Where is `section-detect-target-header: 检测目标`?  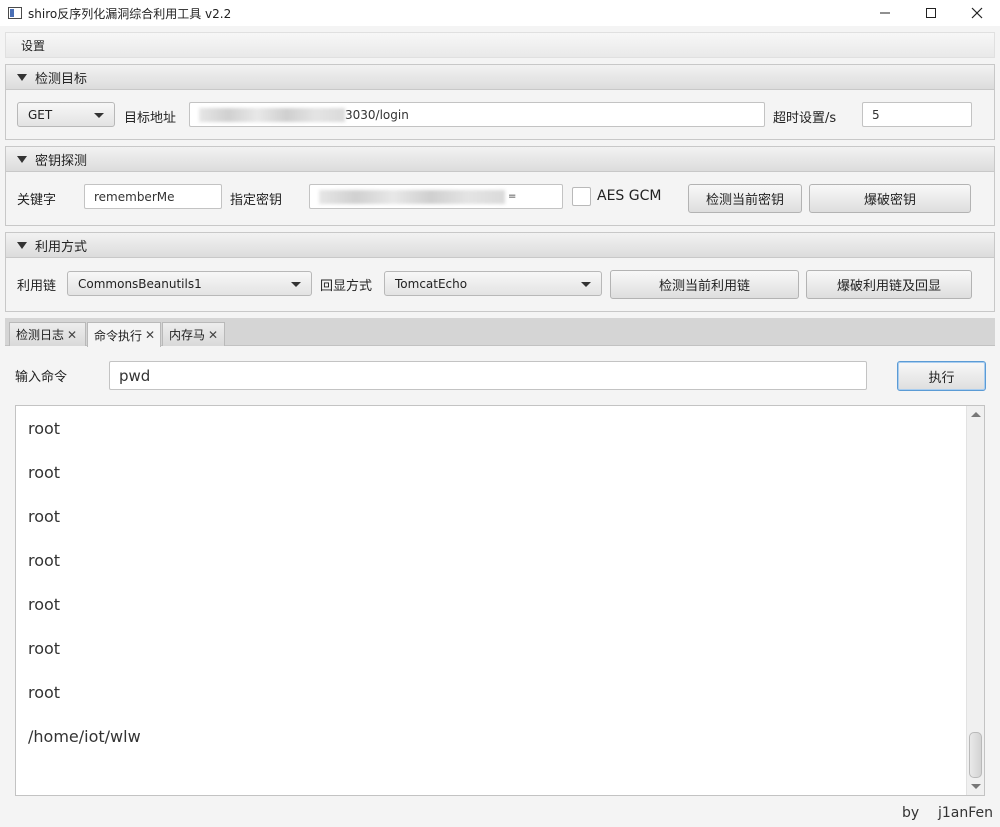 section-detect-target-header: 检测目标 is located at coordinates (500, 77).